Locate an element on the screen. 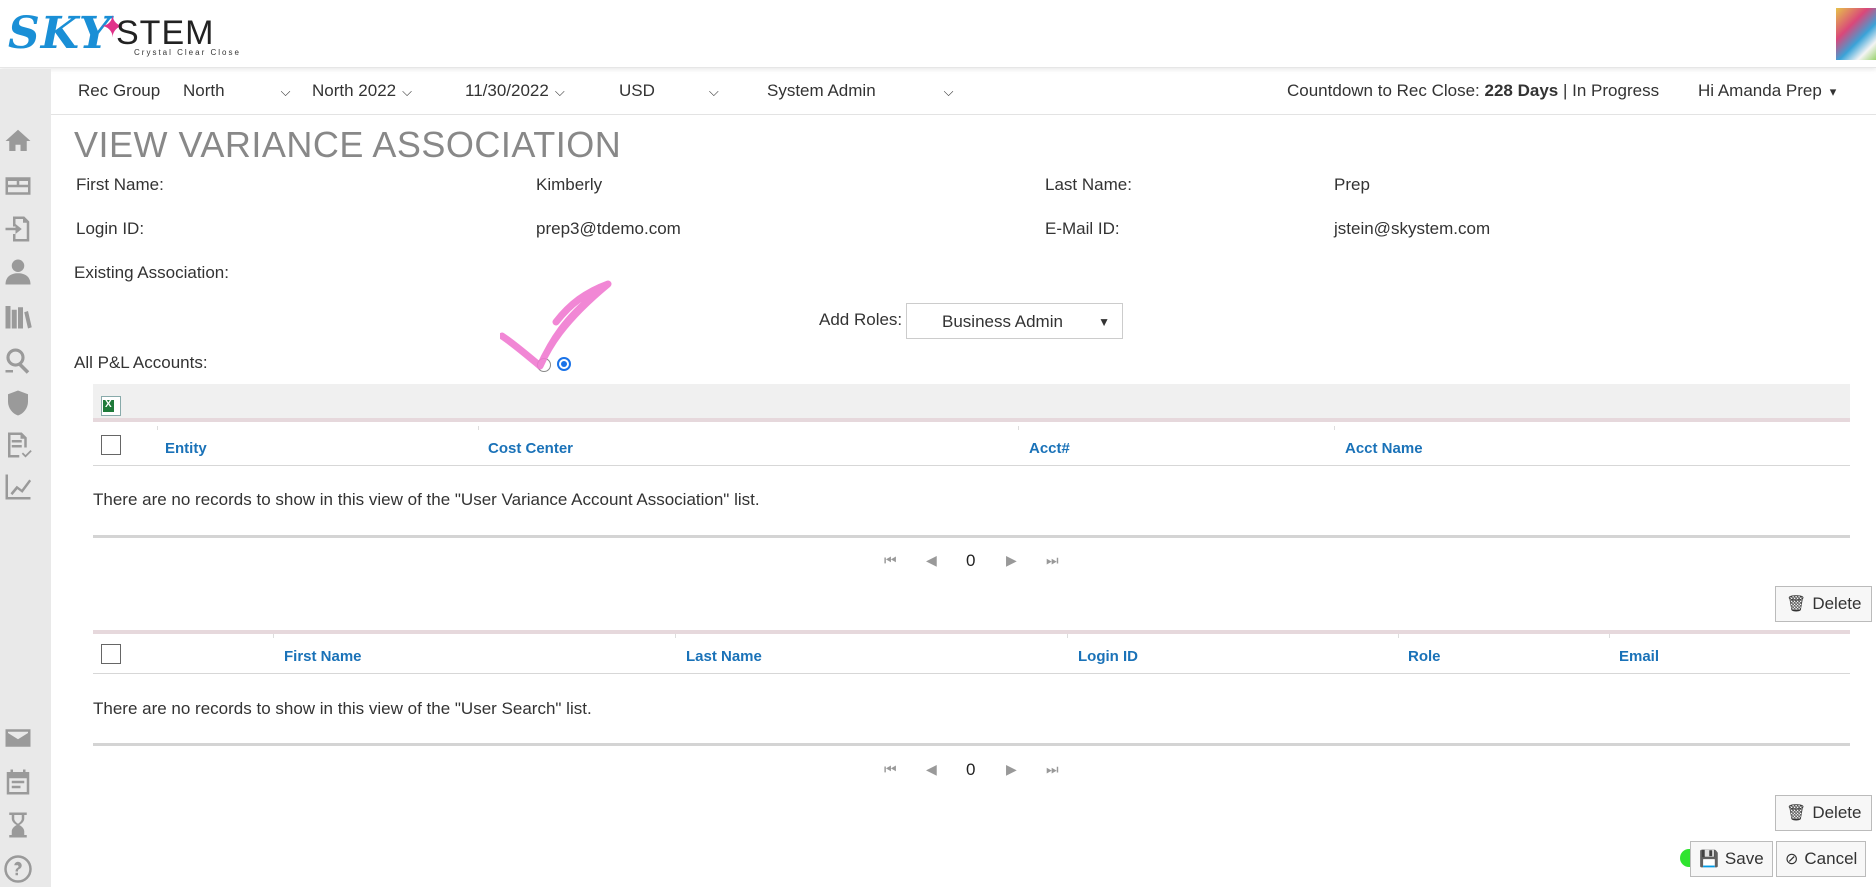  page-title: VIEW VARIANCE ASSOCIATION is located at coordinates (348, 144).